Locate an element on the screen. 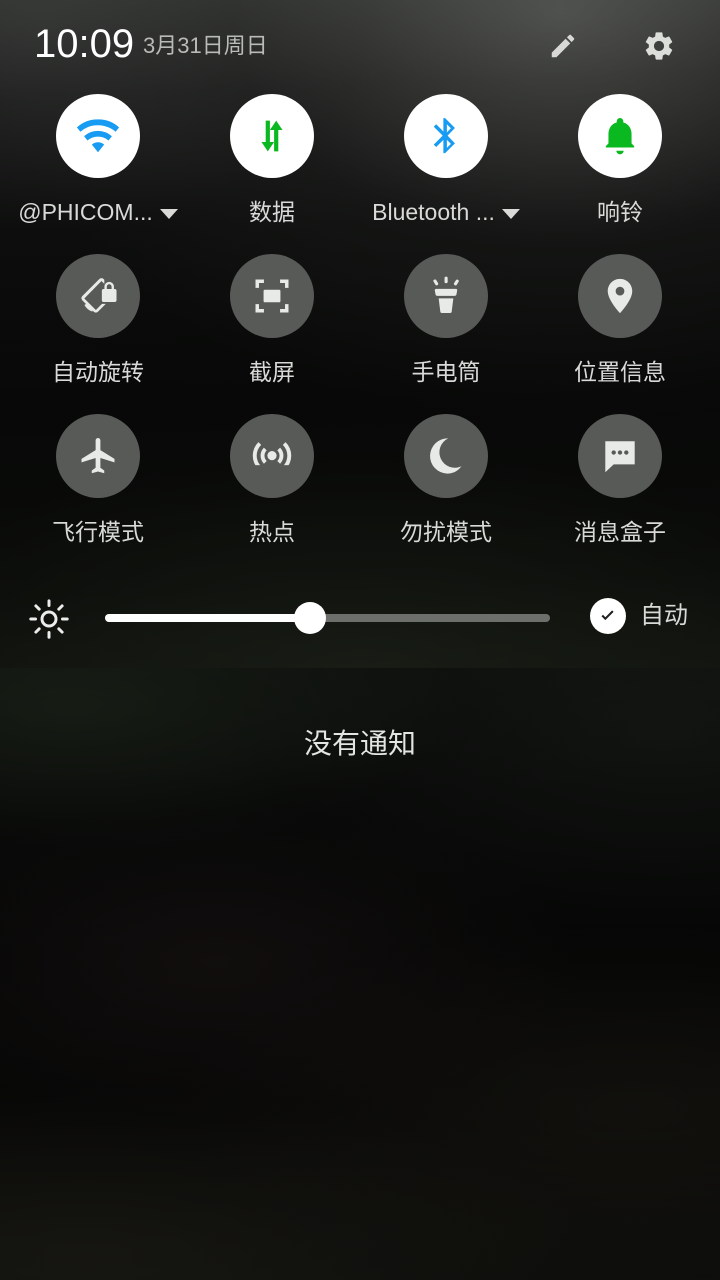 This screenshot has height=1280, width=720. auto-brightness-checkbox is located at coordinates (608, 616).